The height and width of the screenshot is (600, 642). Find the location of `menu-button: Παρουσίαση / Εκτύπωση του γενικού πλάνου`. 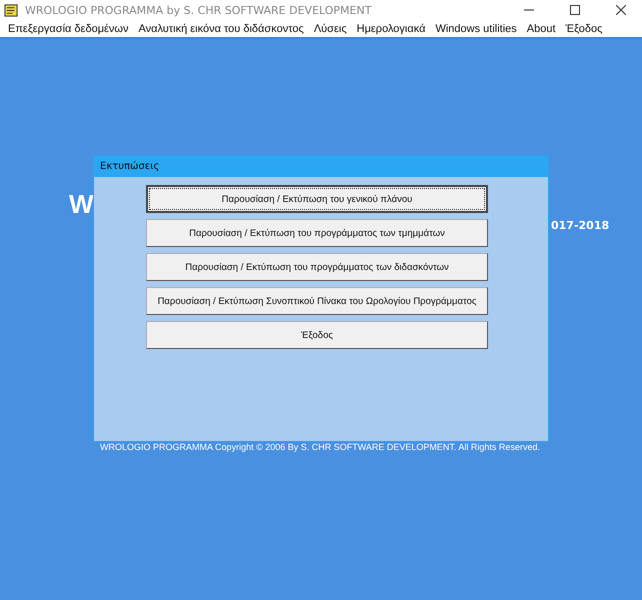

menu-button: Παρουσίαση / Εκτύπωση του γενικού πλάνου is located at coordinates (317, 199).